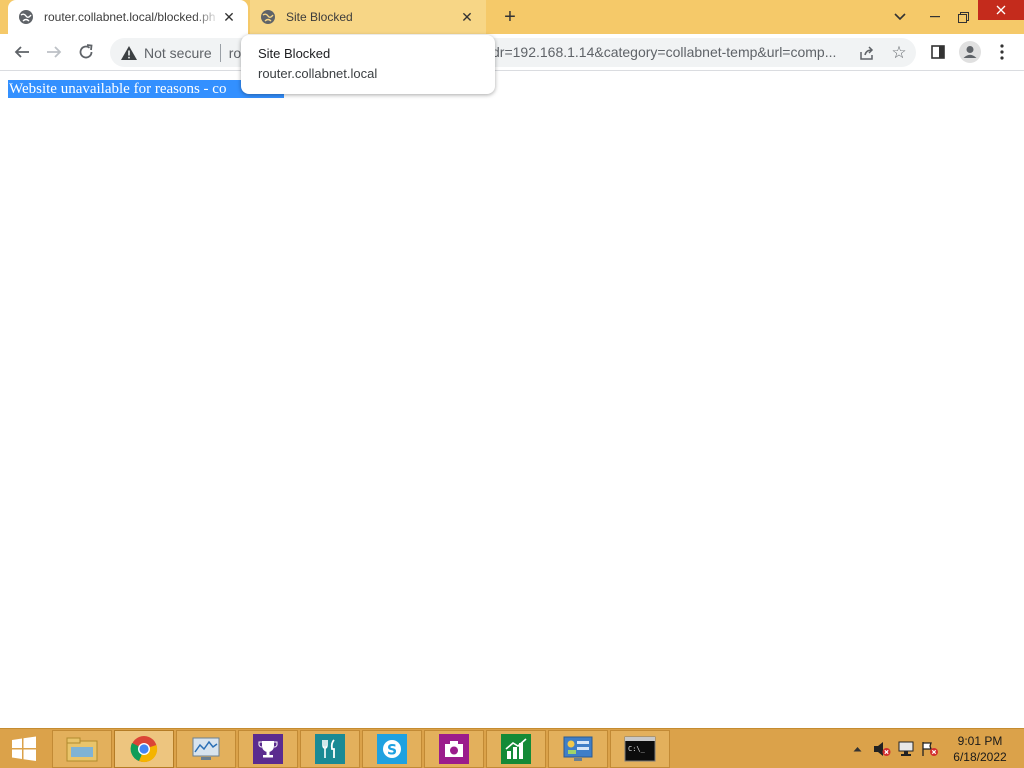 The image size is (1024, 768). What do you see at coordinates (930, 748) in the screenshot?
I see `action-center-flag-icon` at bounding box center [930, 748].